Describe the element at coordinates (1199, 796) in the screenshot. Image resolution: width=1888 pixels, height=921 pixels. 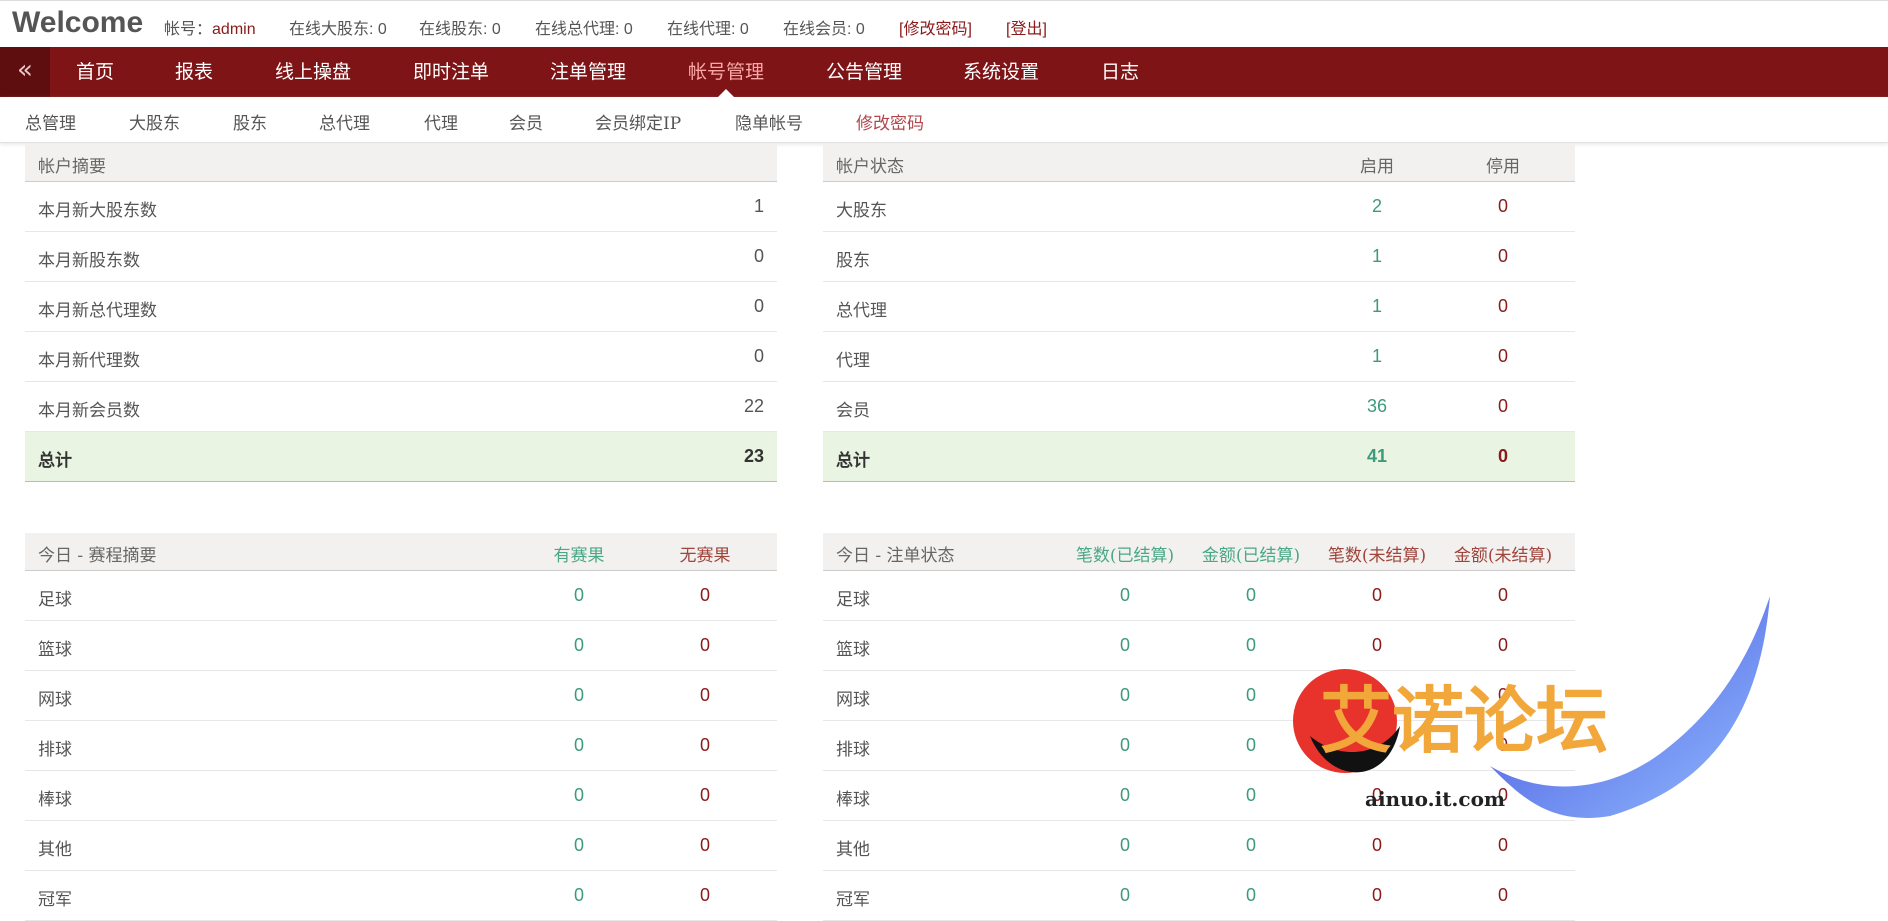
I see `table-row: 棒球 0 0 0 0` at that location.